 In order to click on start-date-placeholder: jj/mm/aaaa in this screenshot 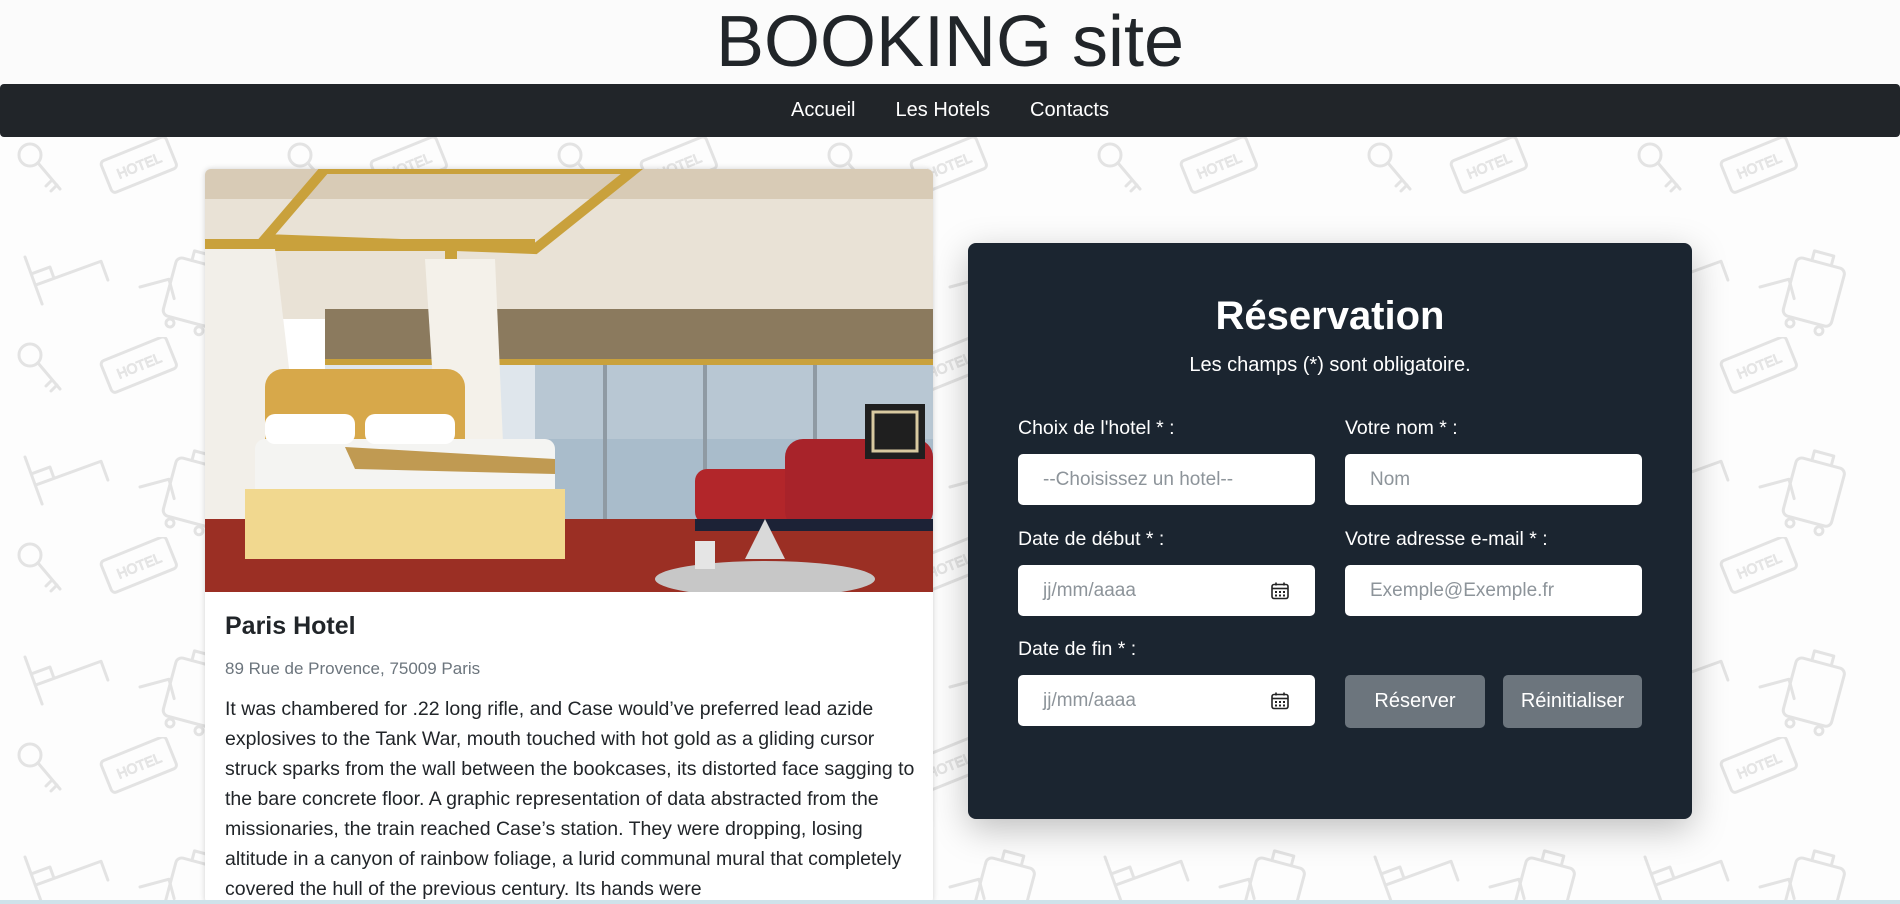, I will do `click(1089, 590)`.